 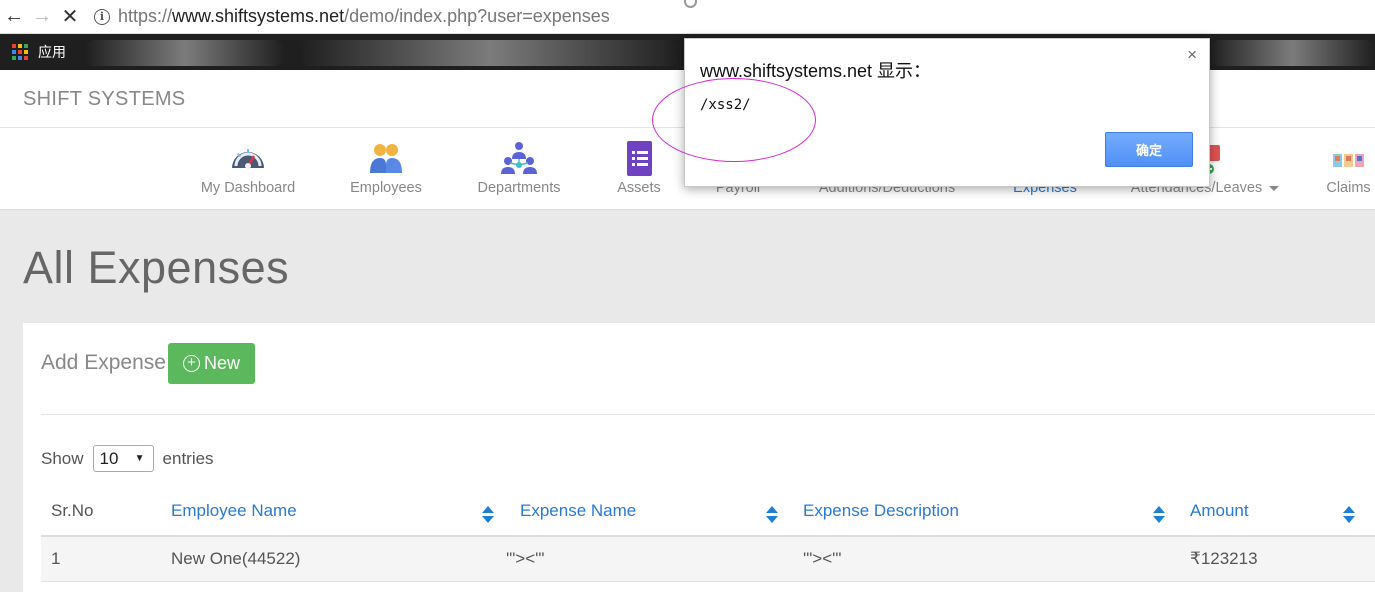 What do you see at coordinates (1224, 558) in the screenshot?
I see `cell-amount: ₹123213` at bounding box center [1224, 558].